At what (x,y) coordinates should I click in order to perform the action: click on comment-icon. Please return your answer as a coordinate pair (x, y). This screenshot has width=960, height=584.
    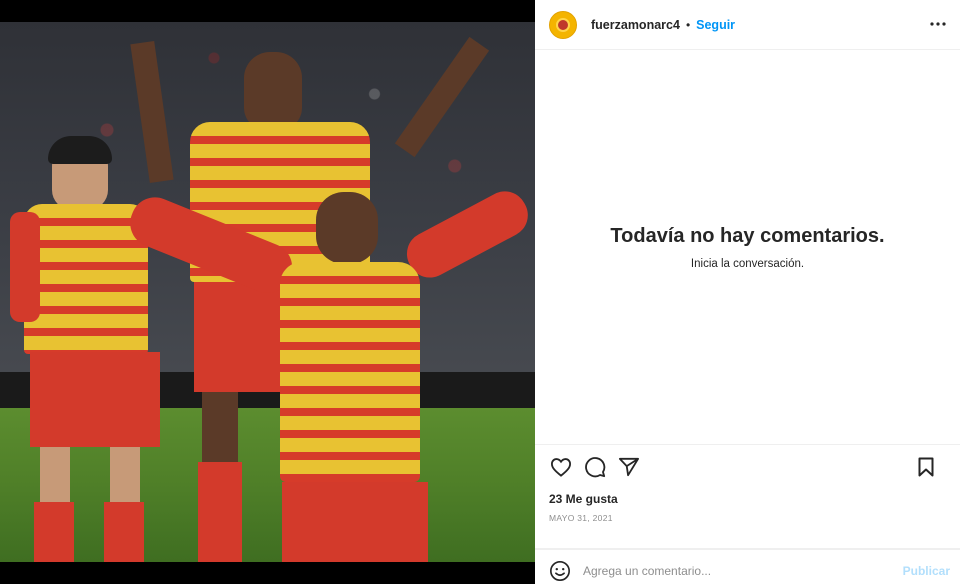
    Looking at the image, I should click on (595, 467).